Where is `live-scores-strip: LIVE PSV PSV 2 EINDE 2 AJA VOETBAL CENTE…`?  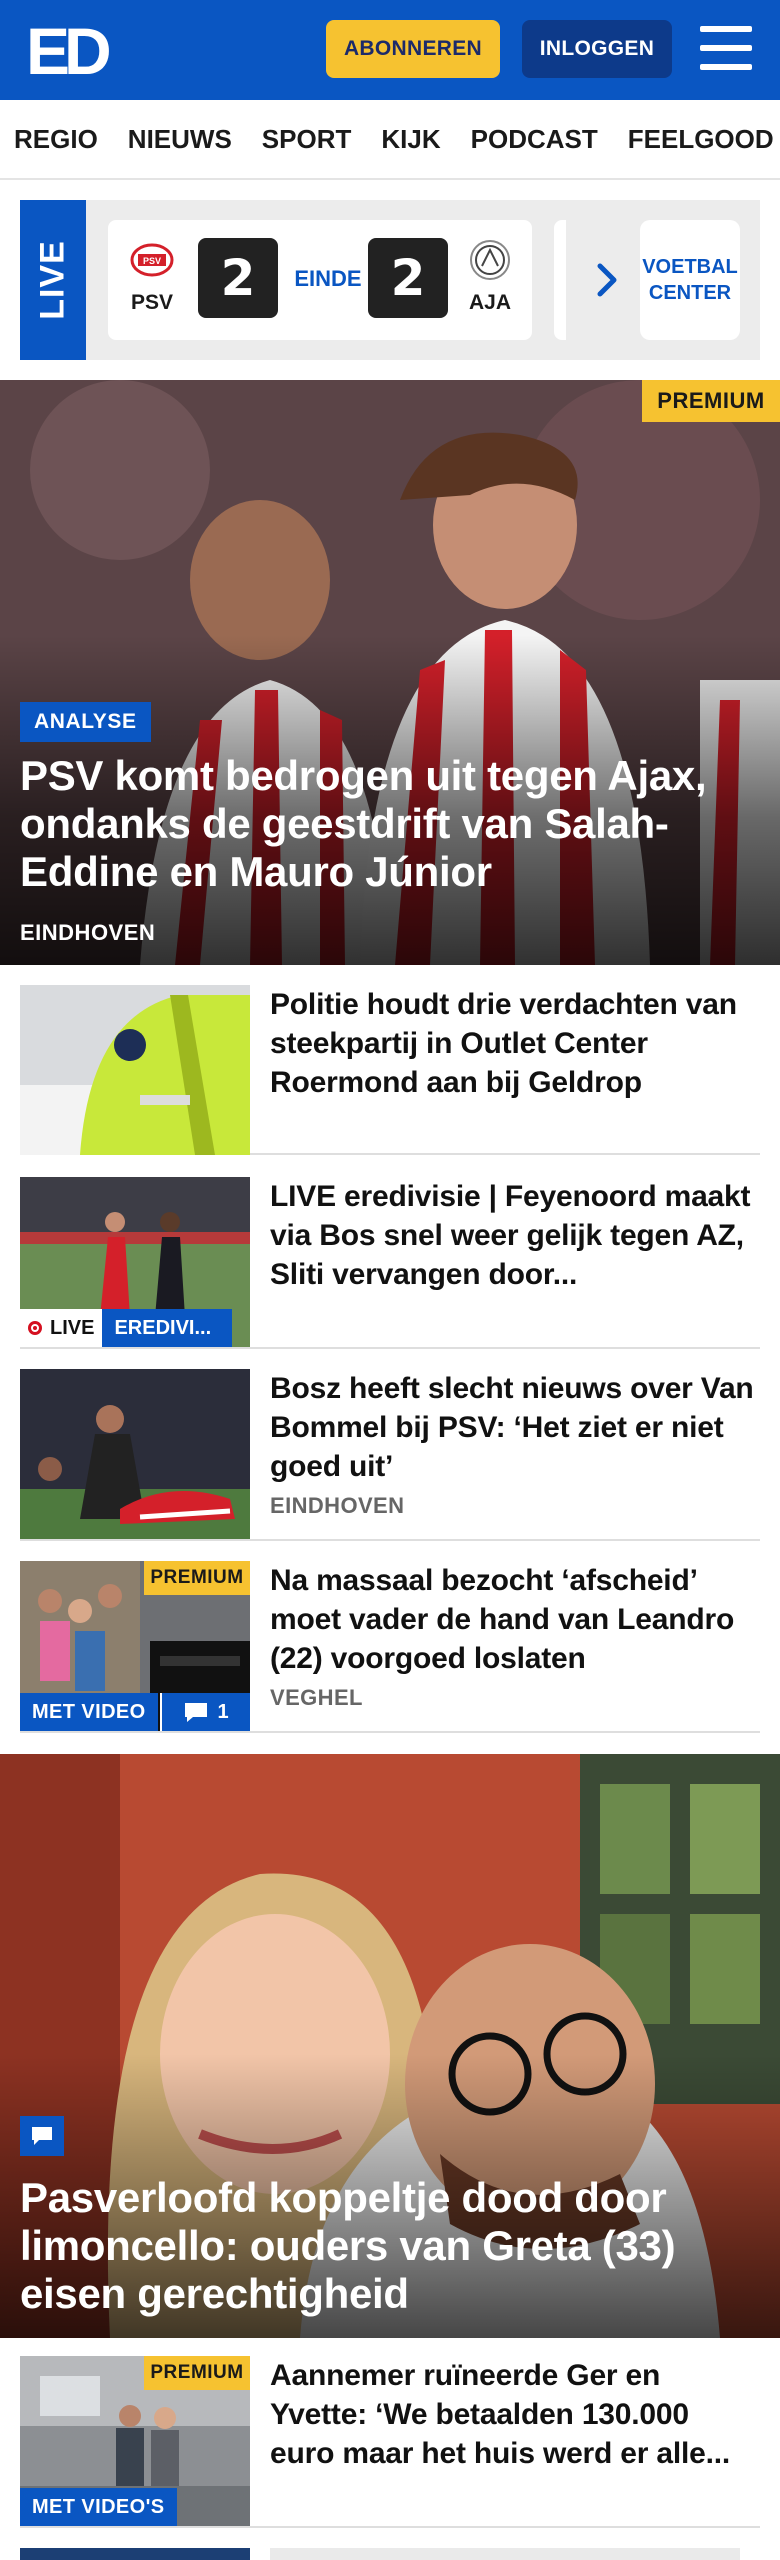 live-scores-strip: LIVE PSV PSV 2 EINDE 2 AJA VOETBAL CENTE… is located at coordinates (390, 280).